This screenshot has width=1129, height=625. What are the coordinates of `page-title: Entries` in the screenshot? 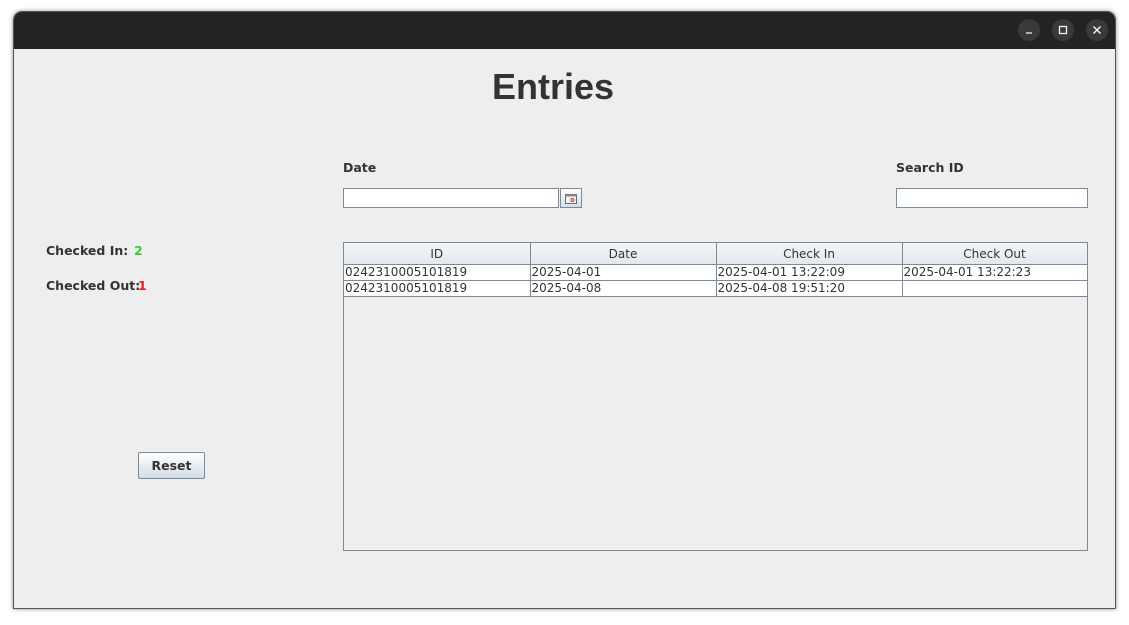 It's located at (553, 86).